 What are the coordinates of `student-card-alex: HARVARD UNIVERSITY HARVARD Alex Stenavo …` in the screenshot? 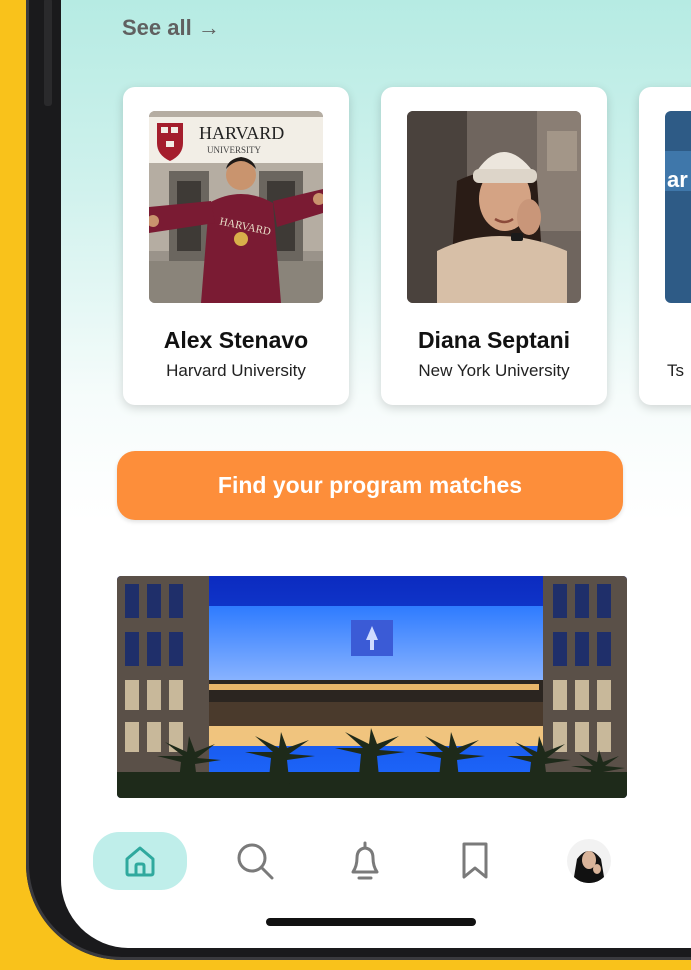 It's located at (236, 246).